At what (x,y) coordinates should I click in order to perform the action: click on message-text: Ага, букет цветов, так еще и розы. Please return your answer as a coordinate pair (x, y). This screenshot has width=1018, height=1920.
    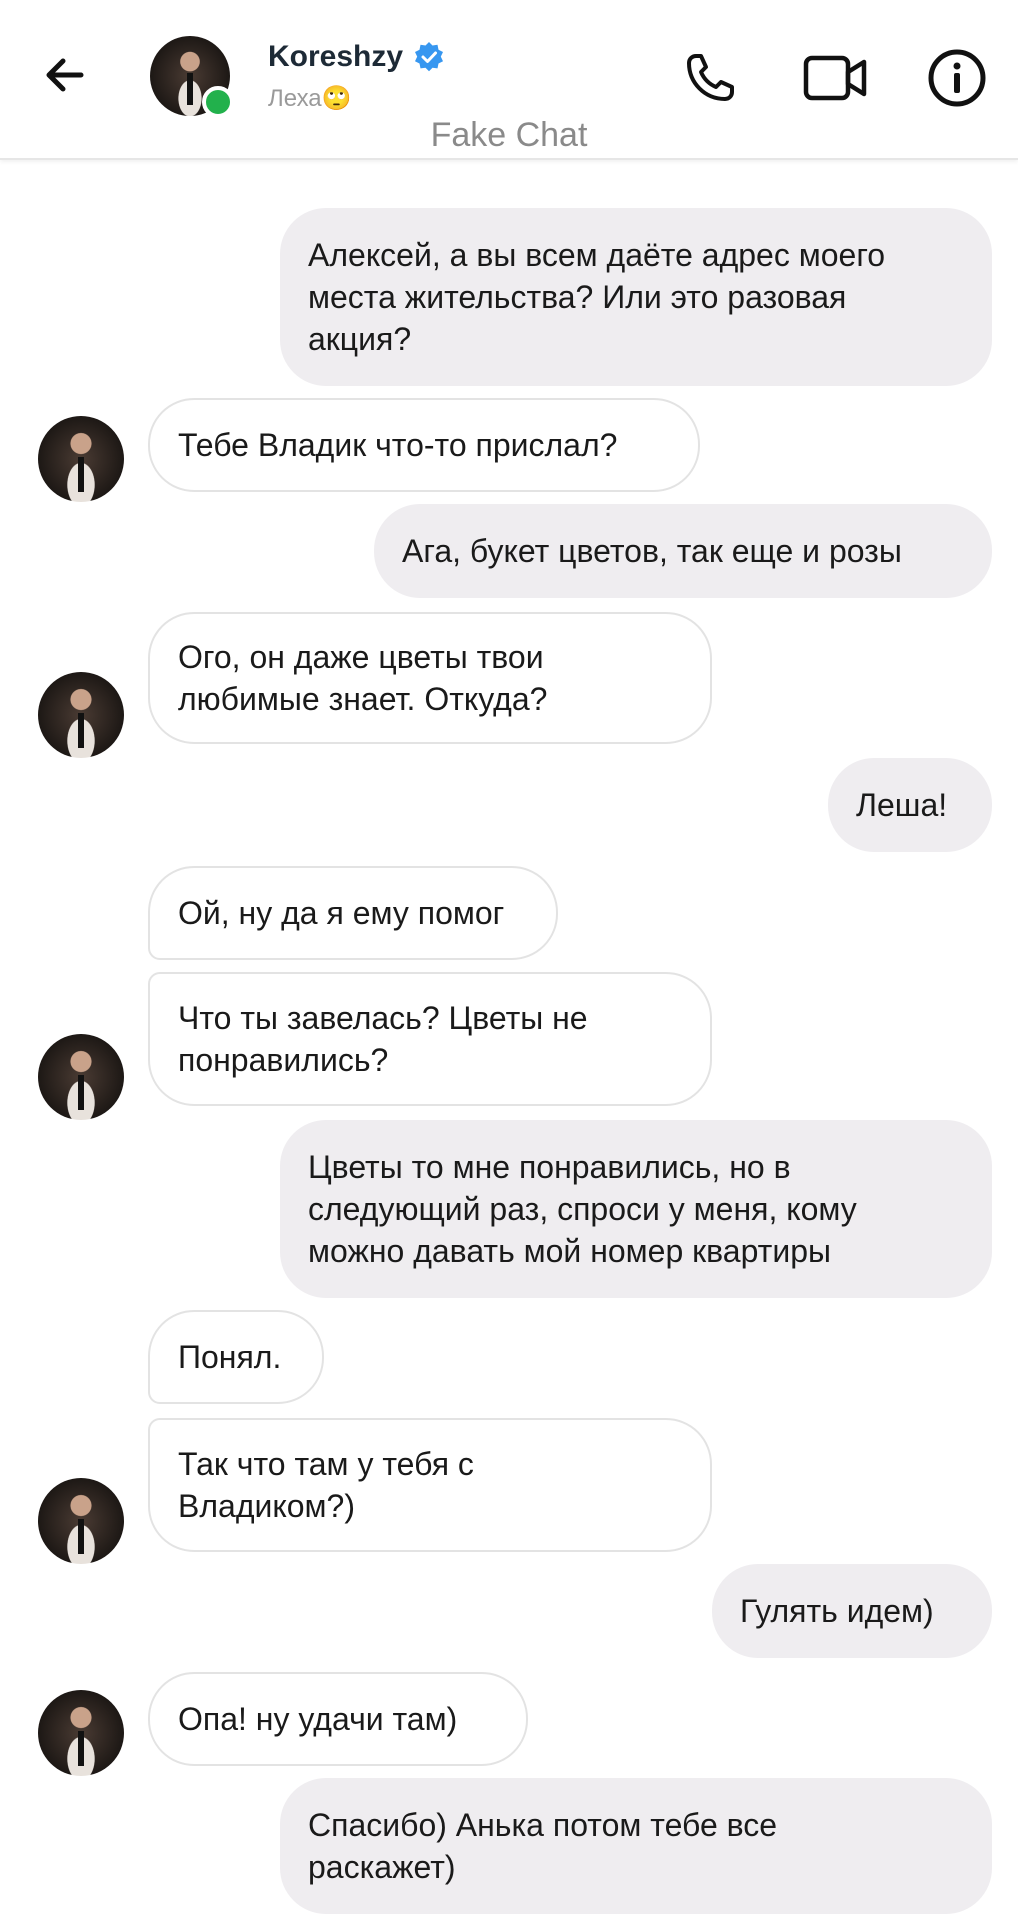
    Looking at the image, I should click on (652, 551).